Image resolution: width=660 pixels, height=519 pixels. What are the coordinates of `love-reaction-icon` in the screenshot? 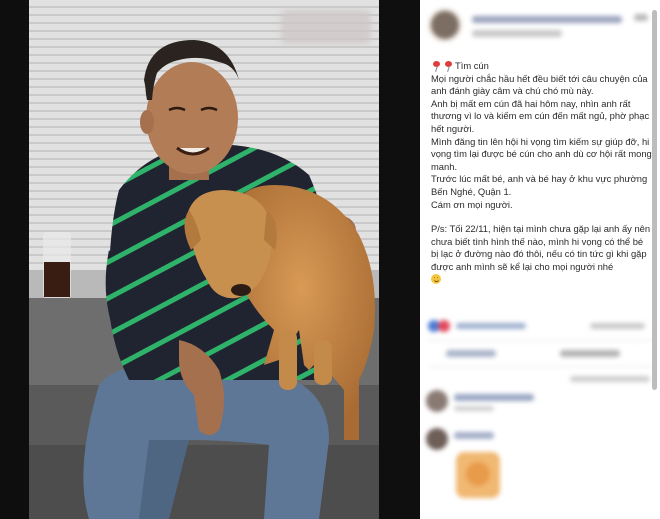 It's located at (444, 326).